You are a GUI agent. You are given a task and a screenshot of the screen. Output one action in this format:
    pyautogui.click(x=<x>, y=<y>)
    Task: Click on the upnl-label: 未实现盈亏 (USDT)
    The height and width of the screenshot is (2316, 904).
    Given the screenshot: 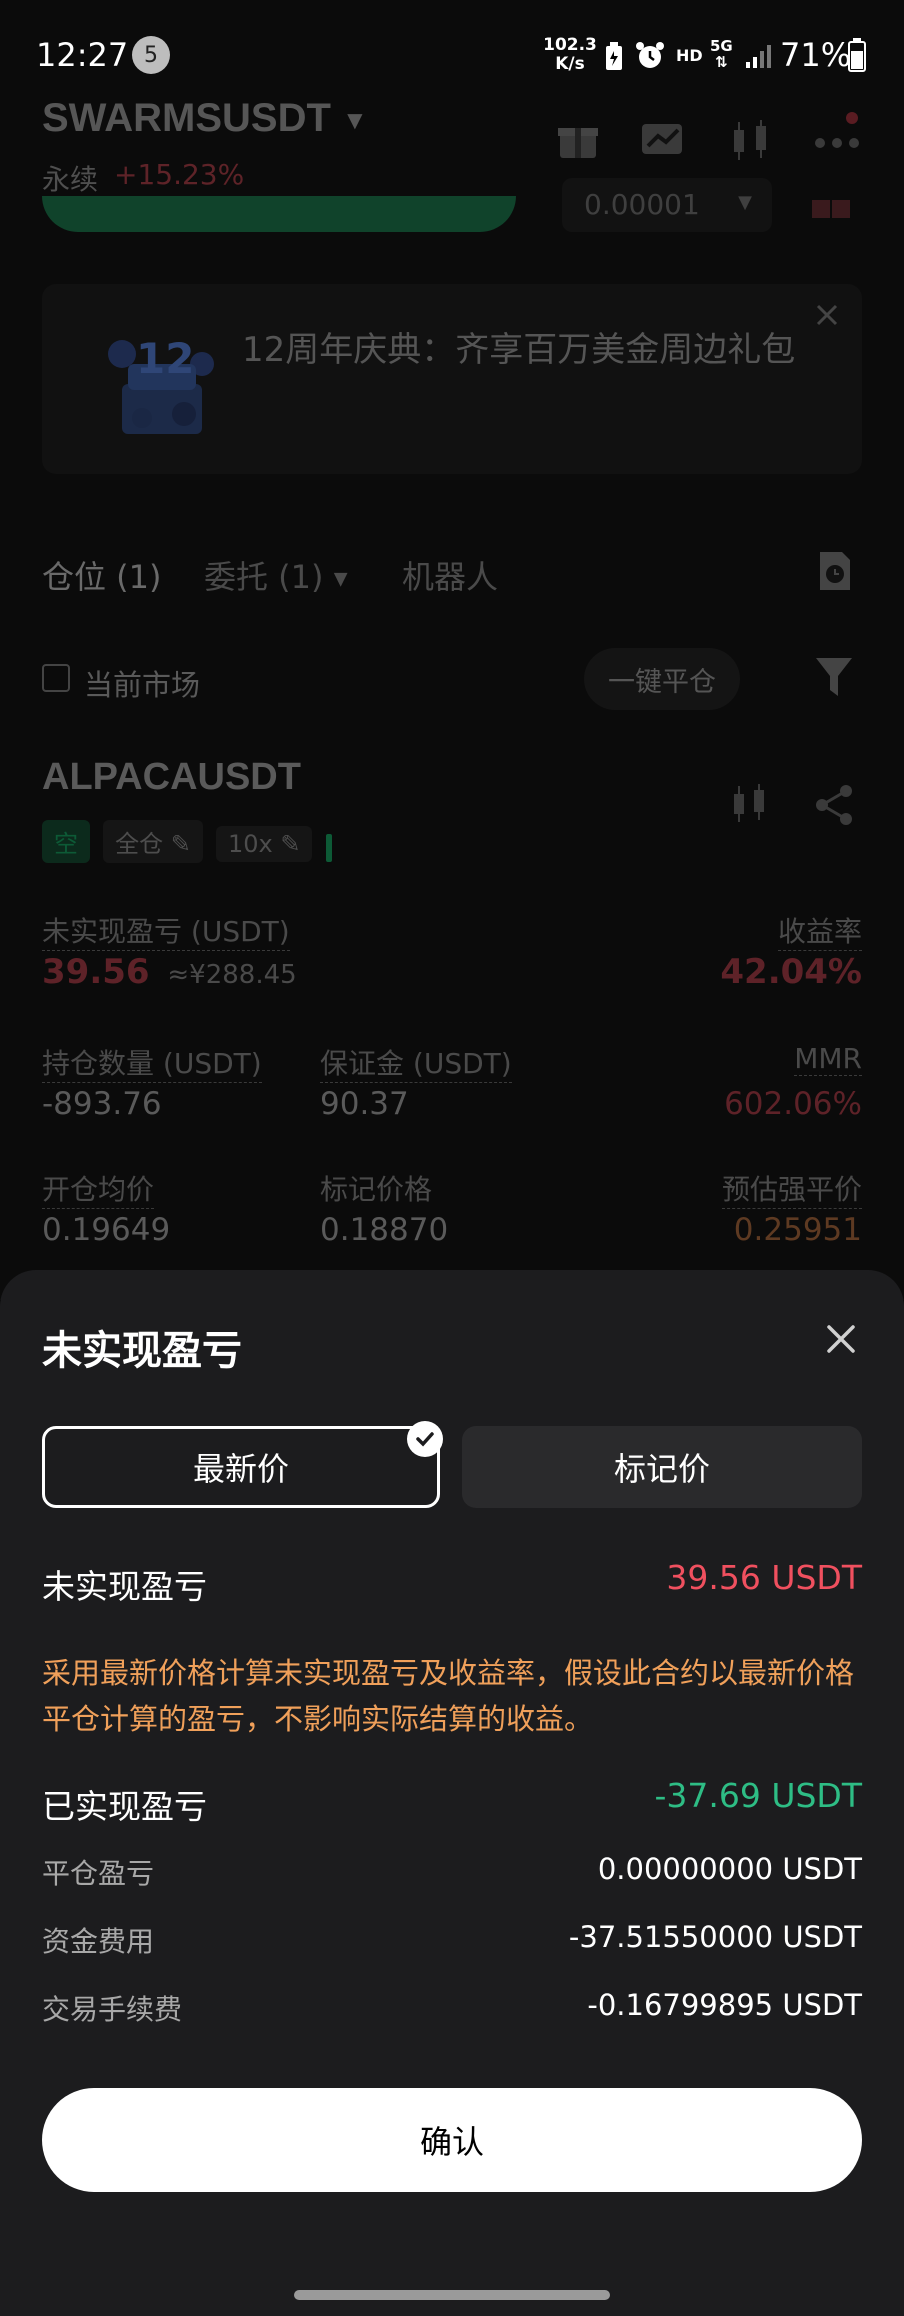 What is the action you would take?
    pyautogui.click(x=166, y=930)
    